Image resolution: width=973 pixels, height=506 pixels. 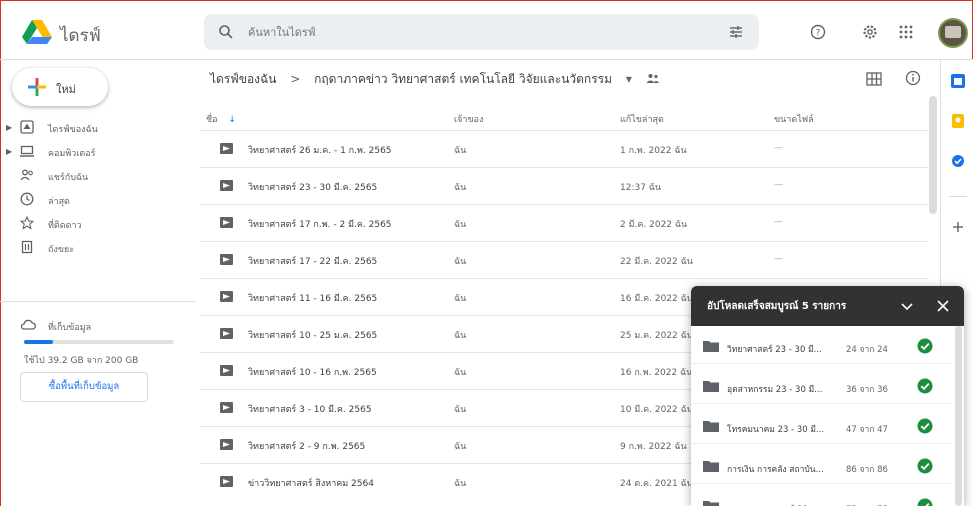 I want to click on rail-divider, so click(x=958, y=196).